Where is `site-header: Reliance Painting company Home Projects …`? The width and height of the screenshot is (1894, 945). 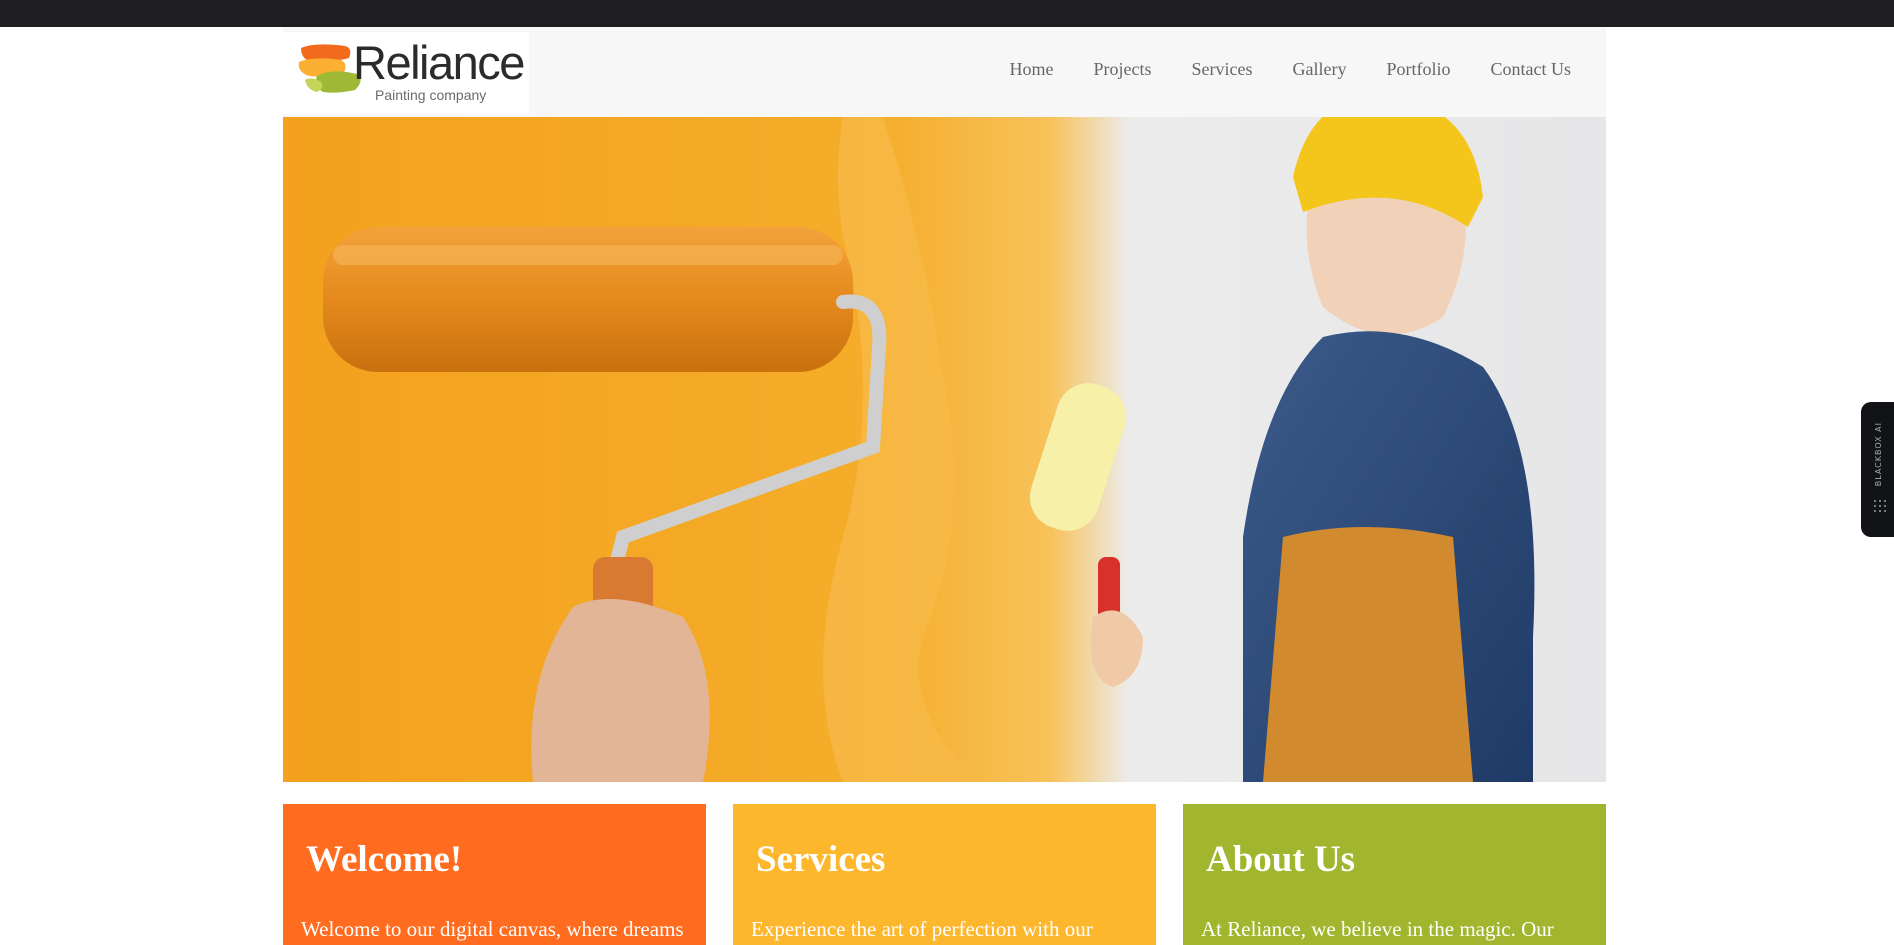
site-header: Reliance Painting company Home Projects … is located at coordinates (944, 72).